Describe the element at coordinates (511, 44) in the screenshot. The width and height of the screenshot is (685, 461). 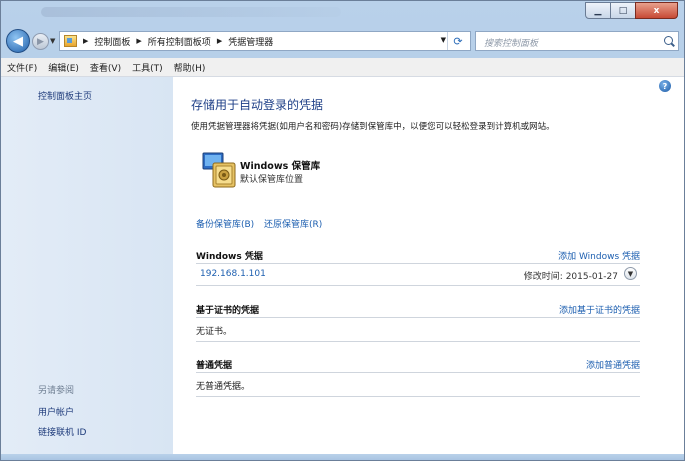
I see `search-placeholder: 搜索控制面板` at that location.